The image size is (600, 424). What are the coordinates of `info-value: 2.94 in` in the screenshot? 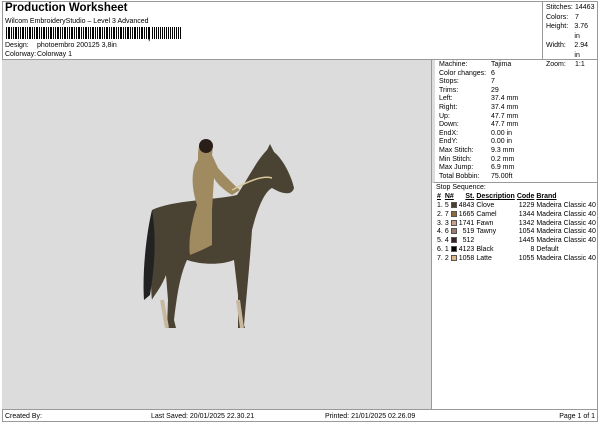 It's located at (581, 50).